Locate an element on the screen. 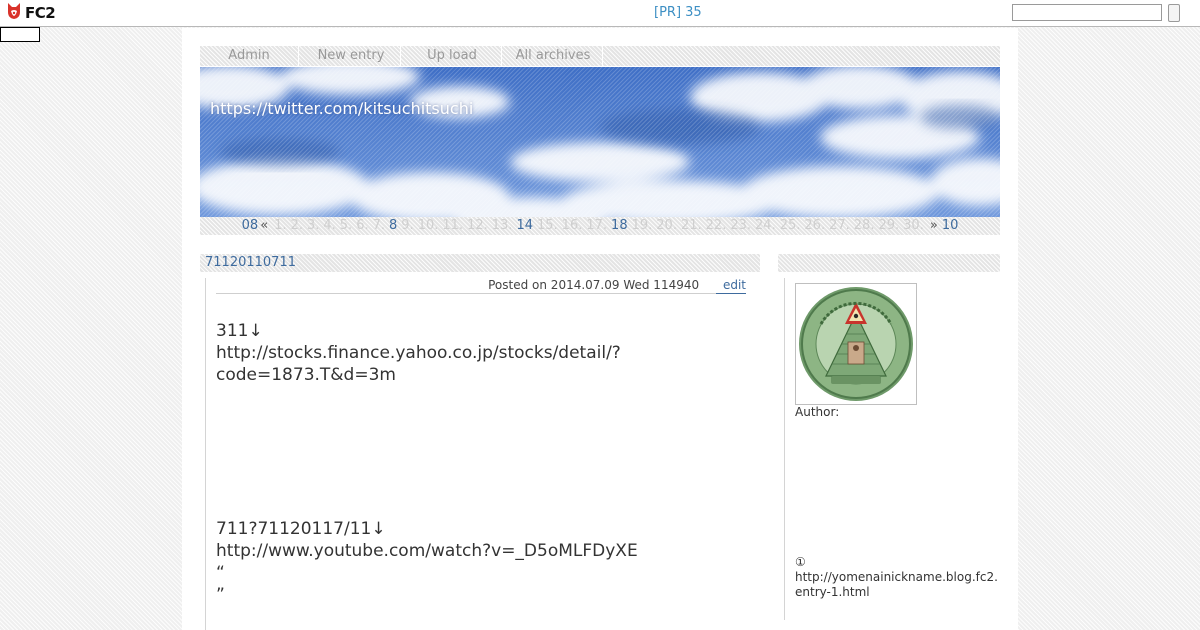 Image resolution: width=1200 pixels, height=630 pixels. sidebar-title-bar is located at coordinates (889, 263).